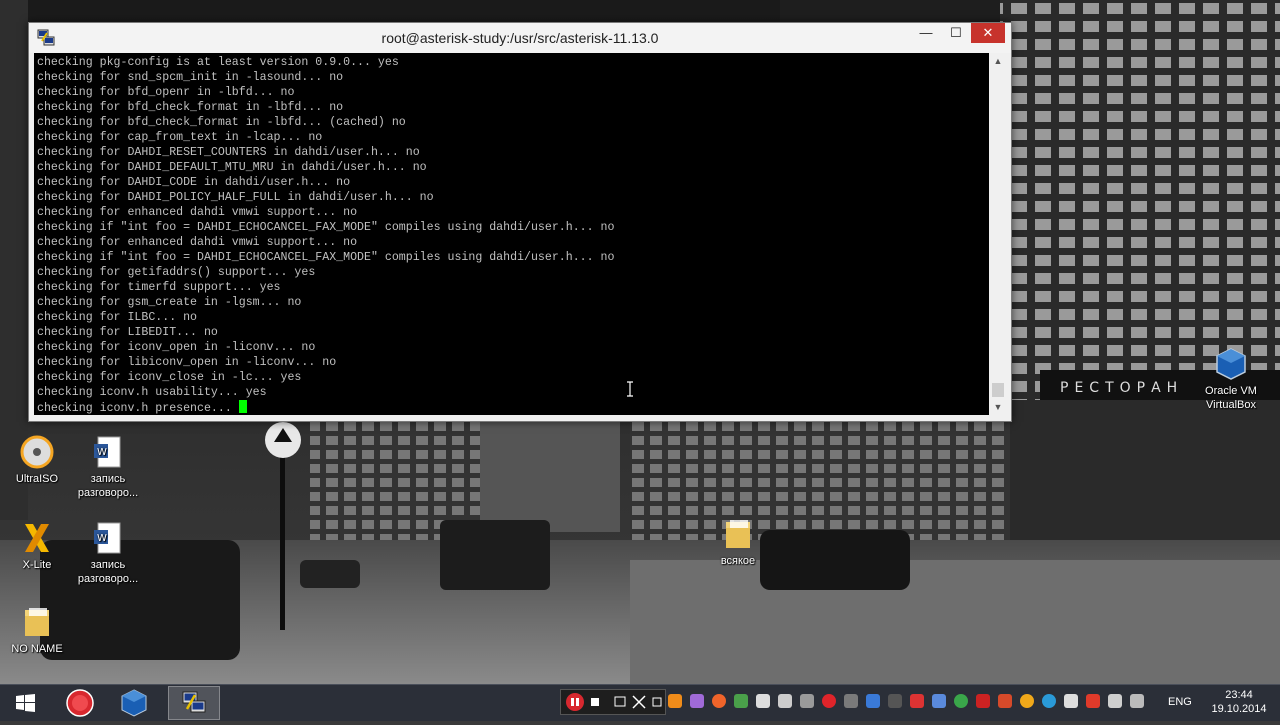 The image size is (1280, 725). I want to click on windows-logo-icon, so click(25, 703).